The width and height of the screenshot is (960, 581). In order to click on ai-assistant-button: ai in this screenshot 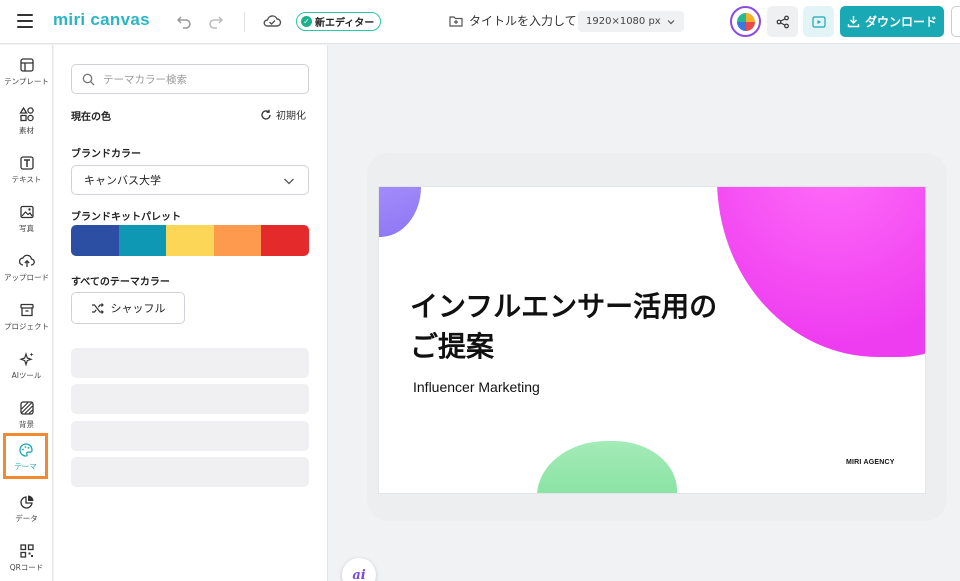, I will do `click(359, 569)`.